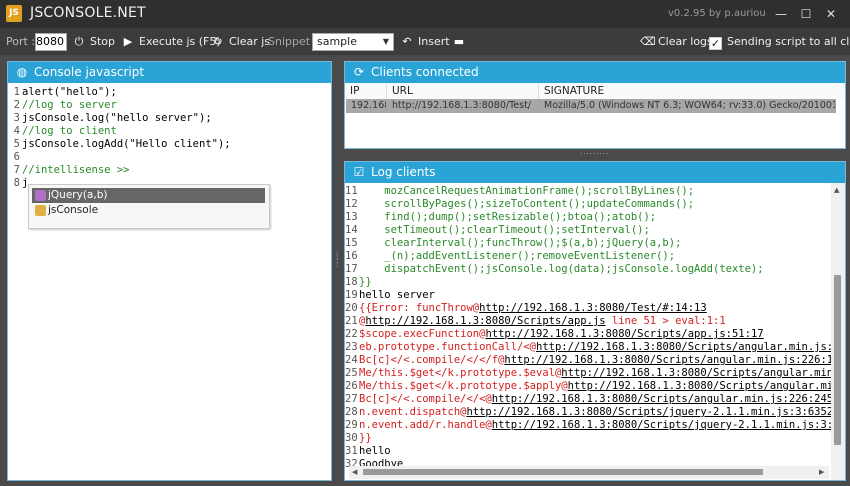 Image resolution: width=850 pixels, height=486 pixels. What do you see at coordinates (685, 41) in the screenshot?
I see `clear-logs-label: Clear logs` at bounding box center [685, 41].